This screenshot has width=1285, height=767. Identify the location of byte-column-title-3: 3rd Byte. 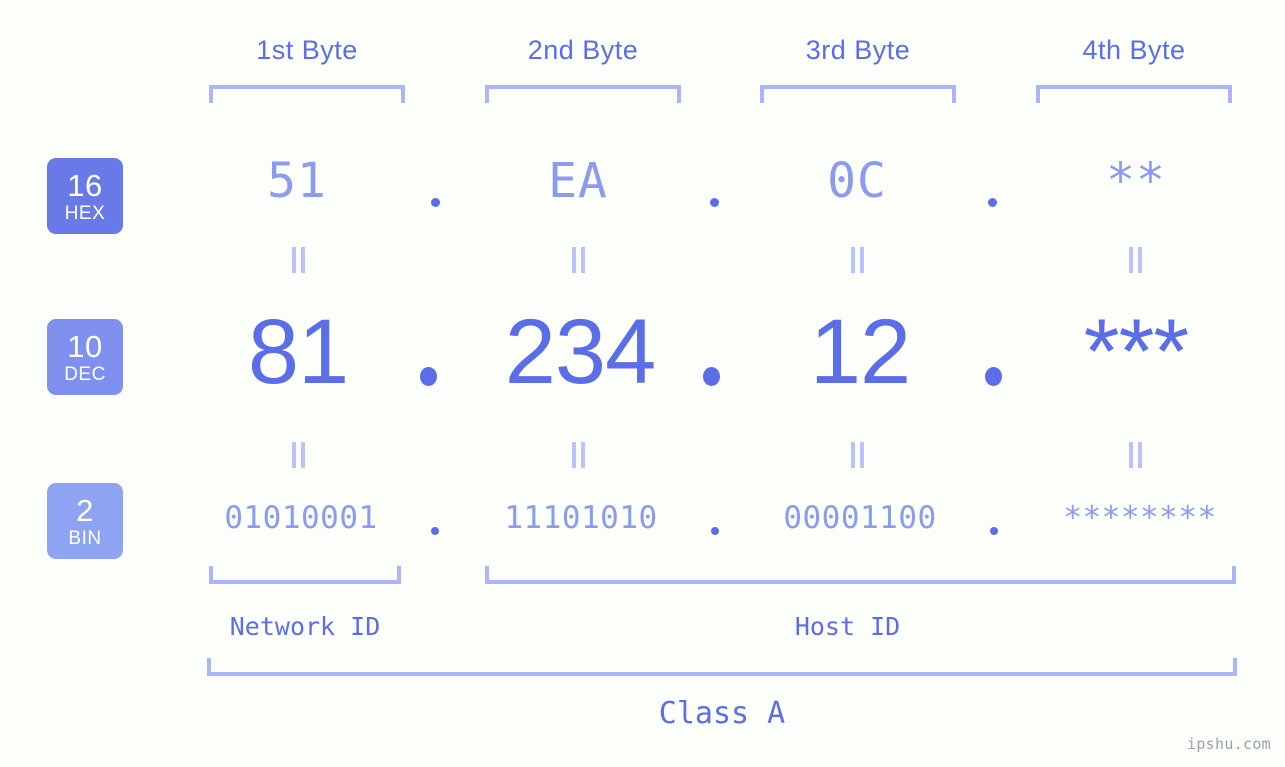
(858, 50).